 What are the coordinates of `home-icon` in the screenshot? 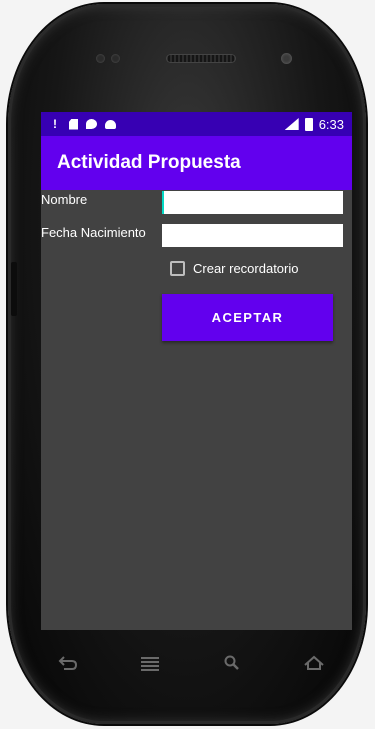 It's located at (314, 665).